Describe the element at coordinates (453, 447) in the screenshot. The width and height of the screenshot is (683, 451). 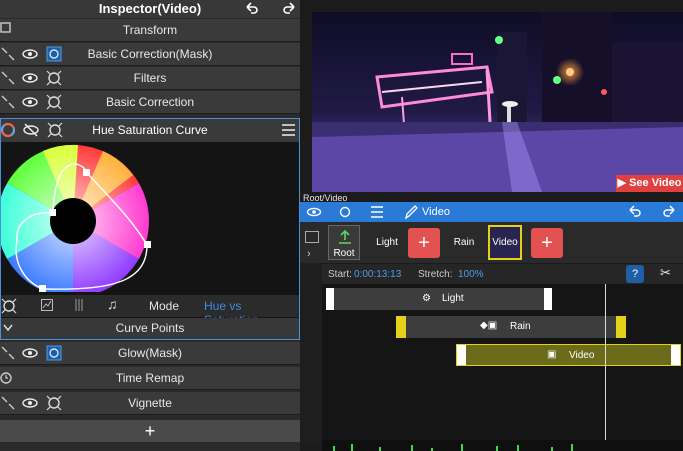
I see `waveform-graphic` at that location.